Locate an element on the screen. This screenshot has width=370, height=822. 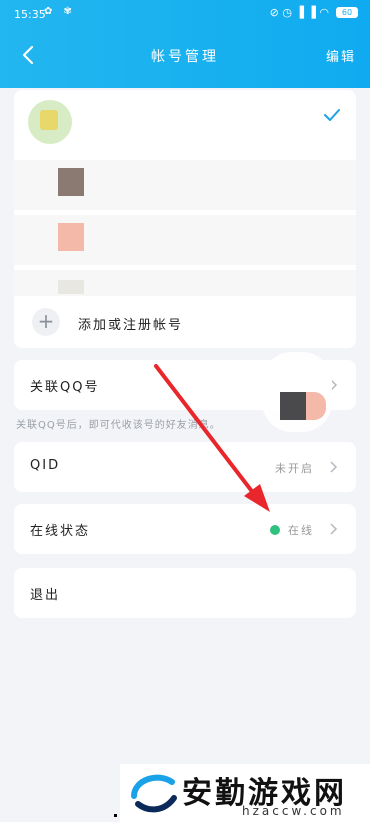
online-status-label: 在线状态 is located at coordinates (60, 531).